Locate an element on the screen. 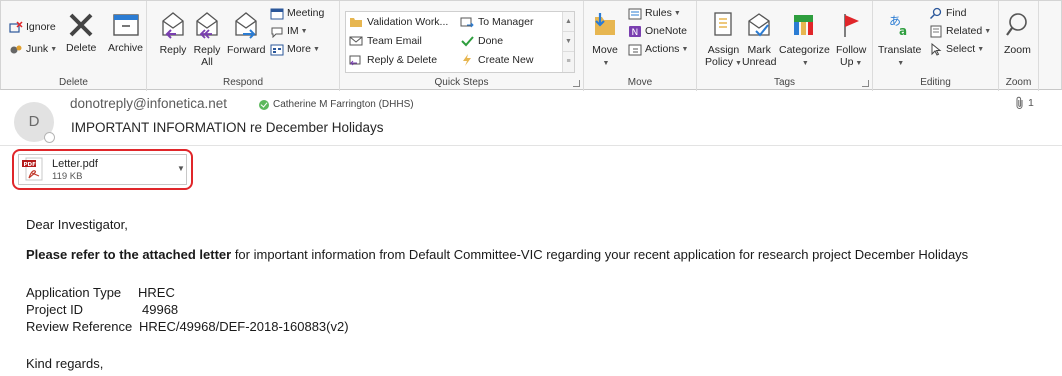 The width and height of the screenshot is (1062, 376). move-button: Move ▼ is located at coordinates (605, 40).